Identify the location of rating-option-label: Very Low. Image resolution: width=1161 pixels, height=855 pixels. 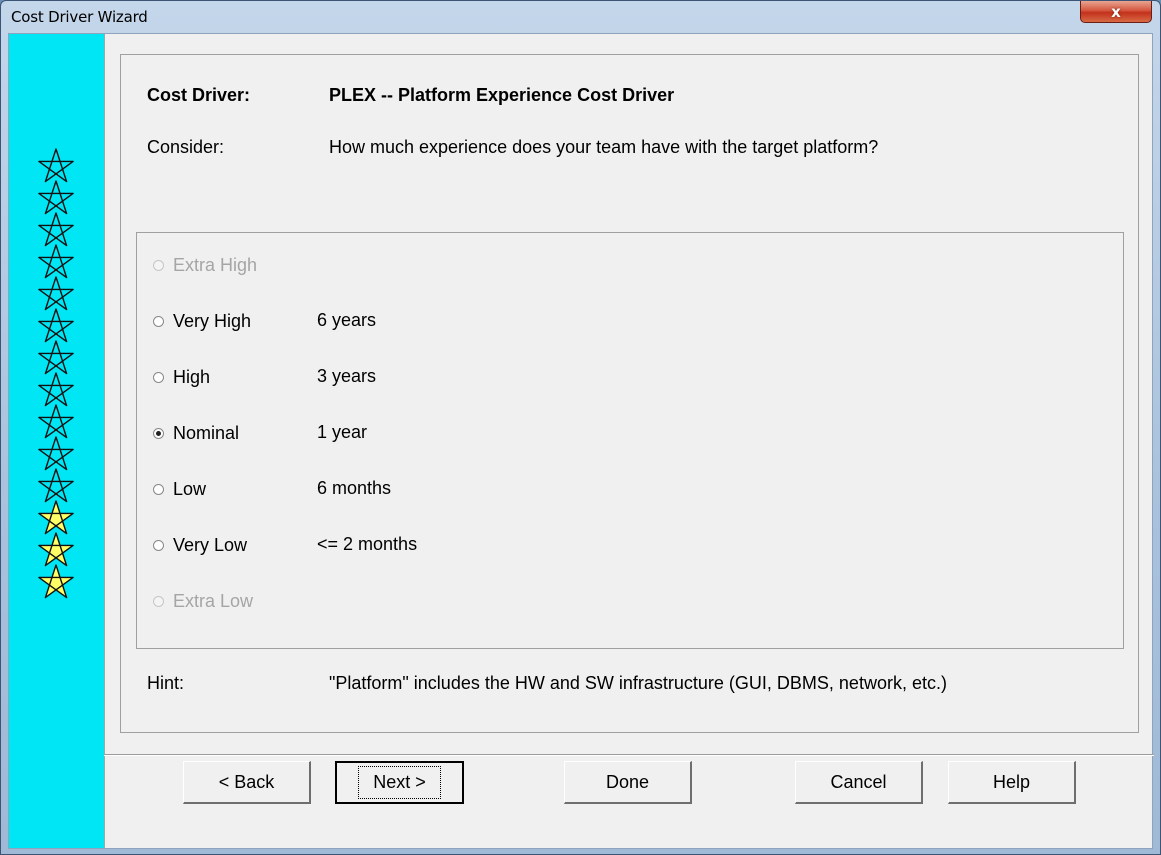
(210, 544).